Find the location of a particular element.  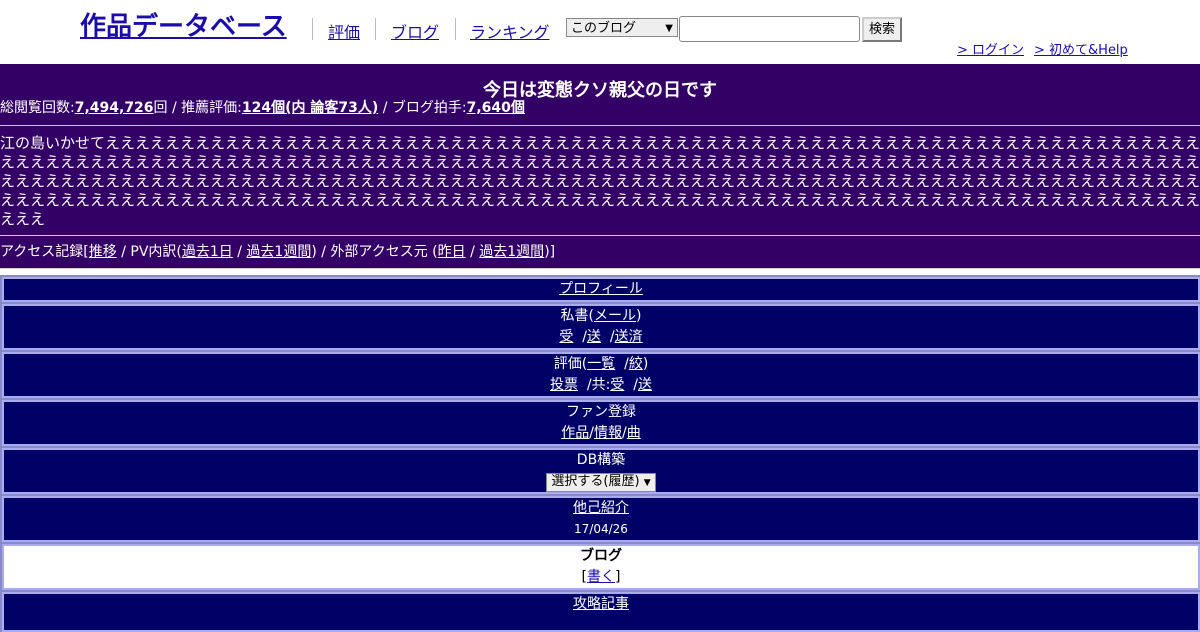

rating-filter-link: 絞 is located at coordinates (636, 364).